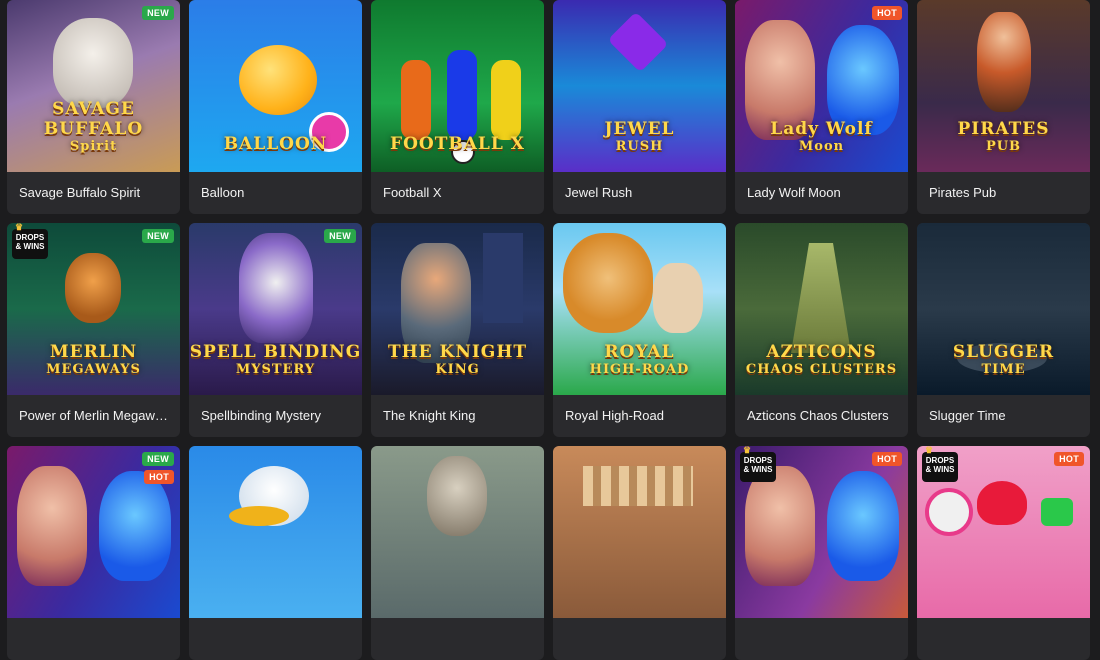  Describe the element at coordinates (93, 369) in the screenshot. I see `game-logo-line2: MEGAWAYS` at that location.